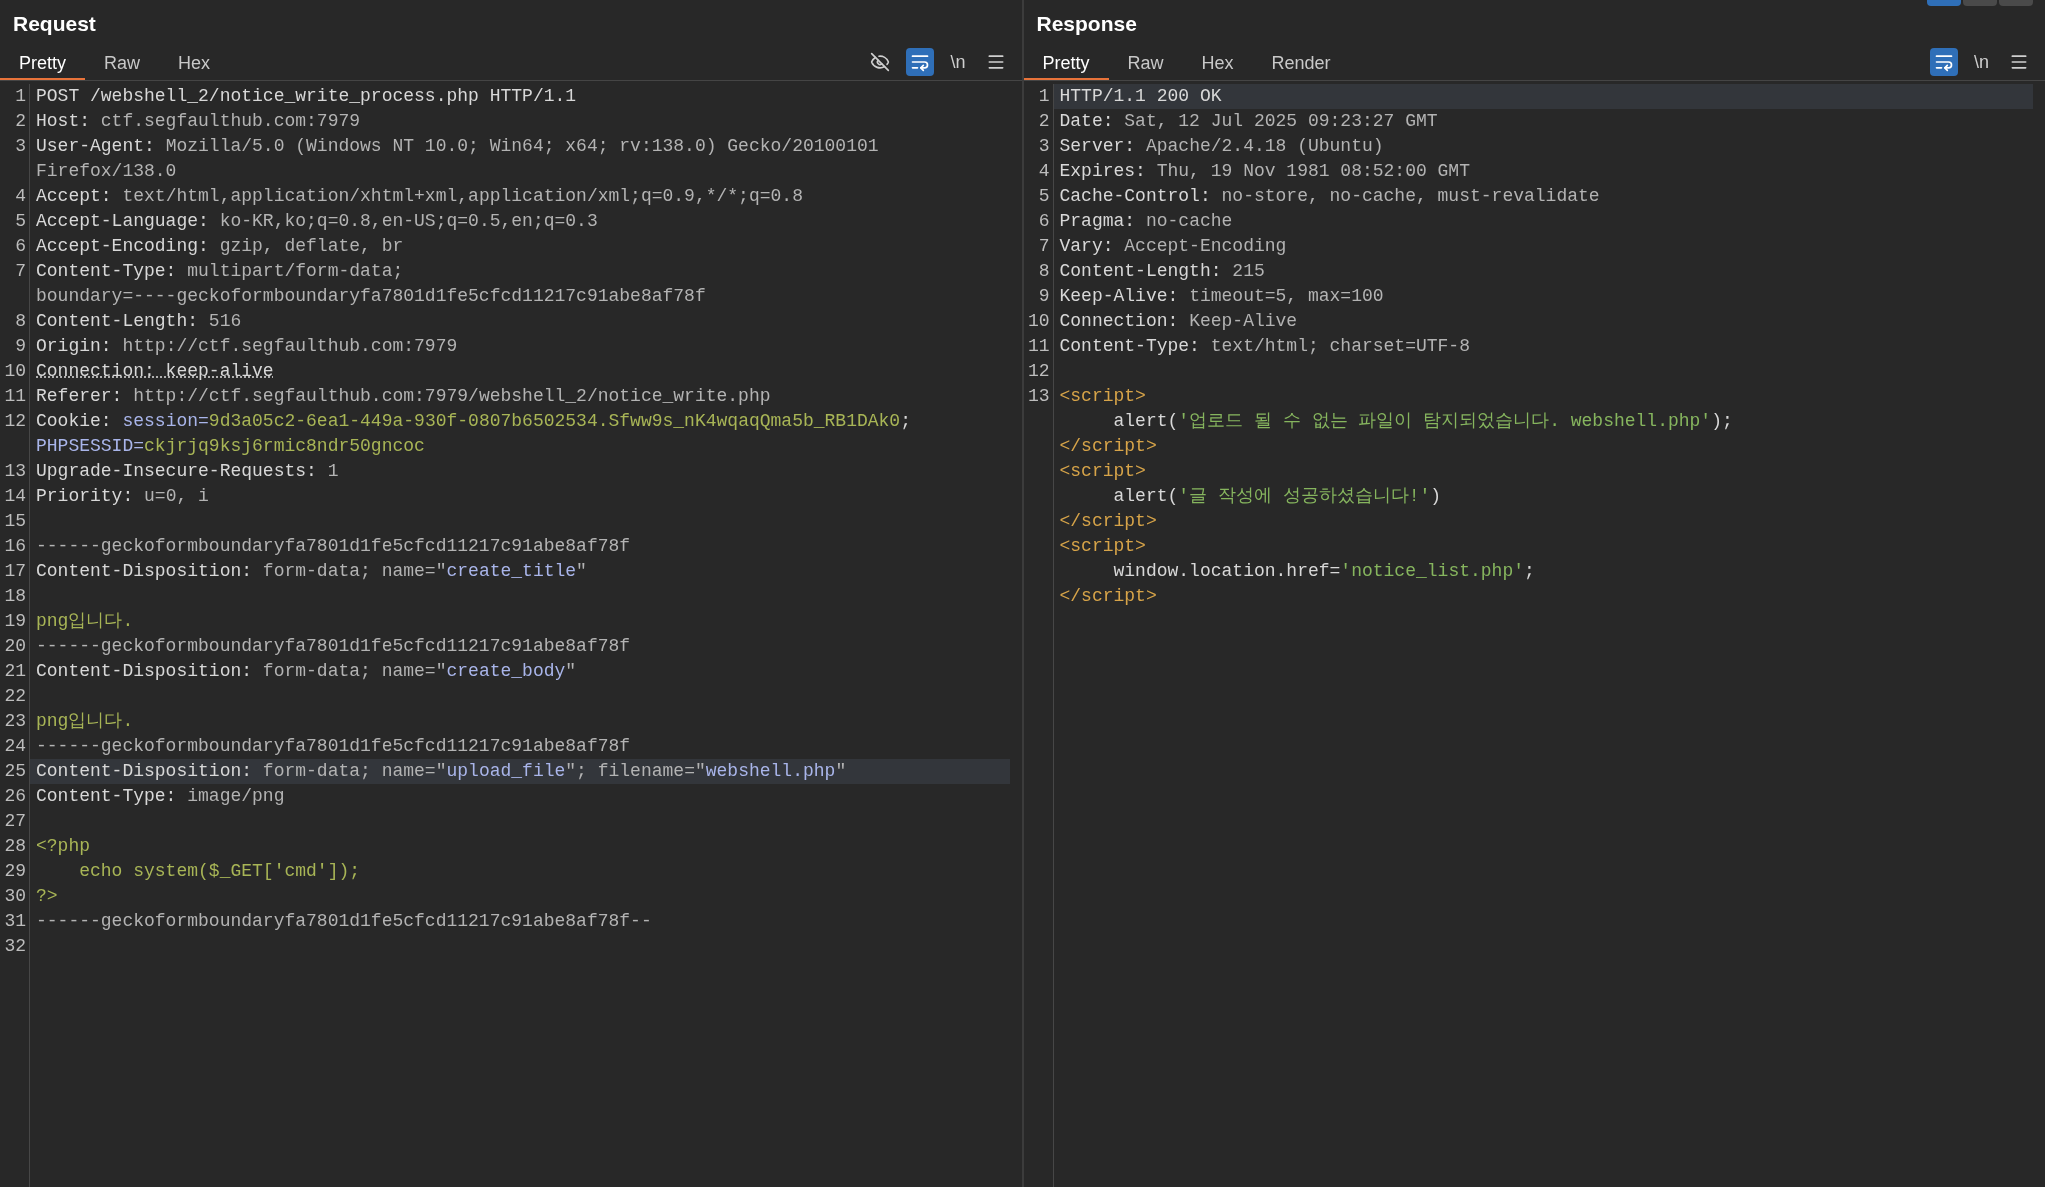 This screenshot has height=1187, width=2045. I want to click on code-line: HTTP/1.1 200 OK, so click(1140, 96).